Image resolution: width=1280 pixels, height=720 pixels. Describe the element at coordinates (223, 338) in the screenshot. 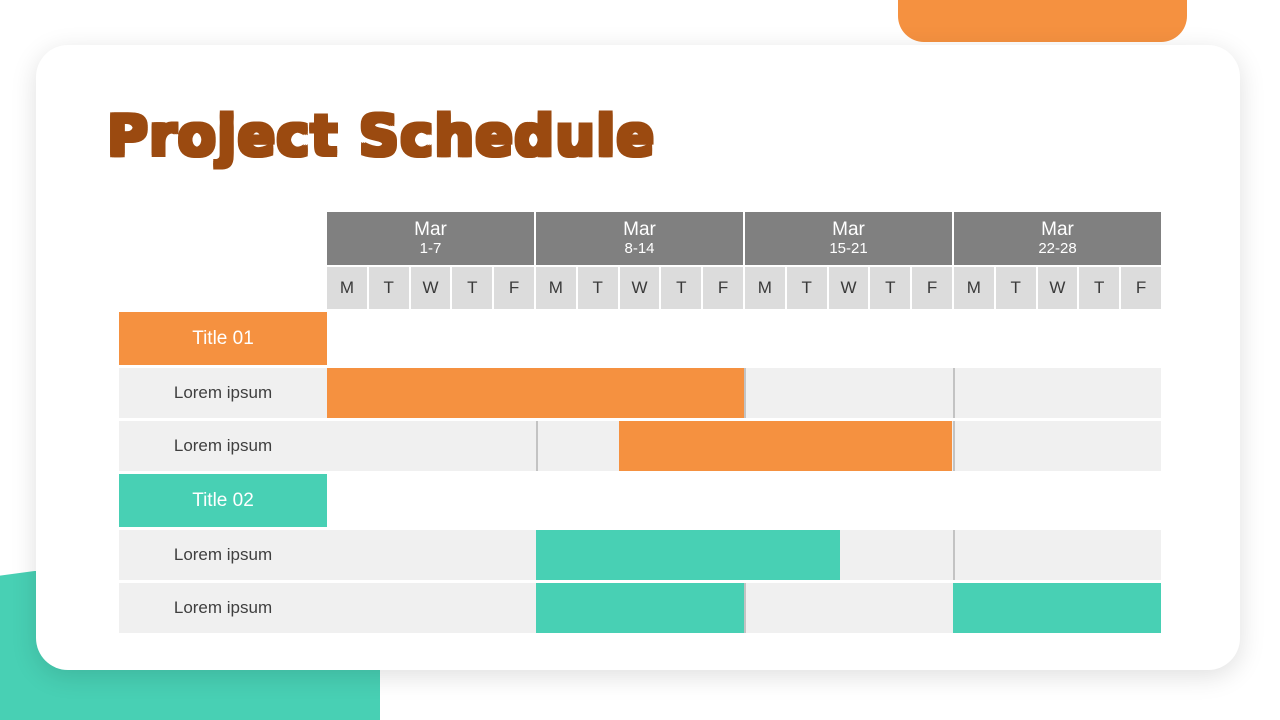

I see `gantt-group-label: Title 01` at that location.